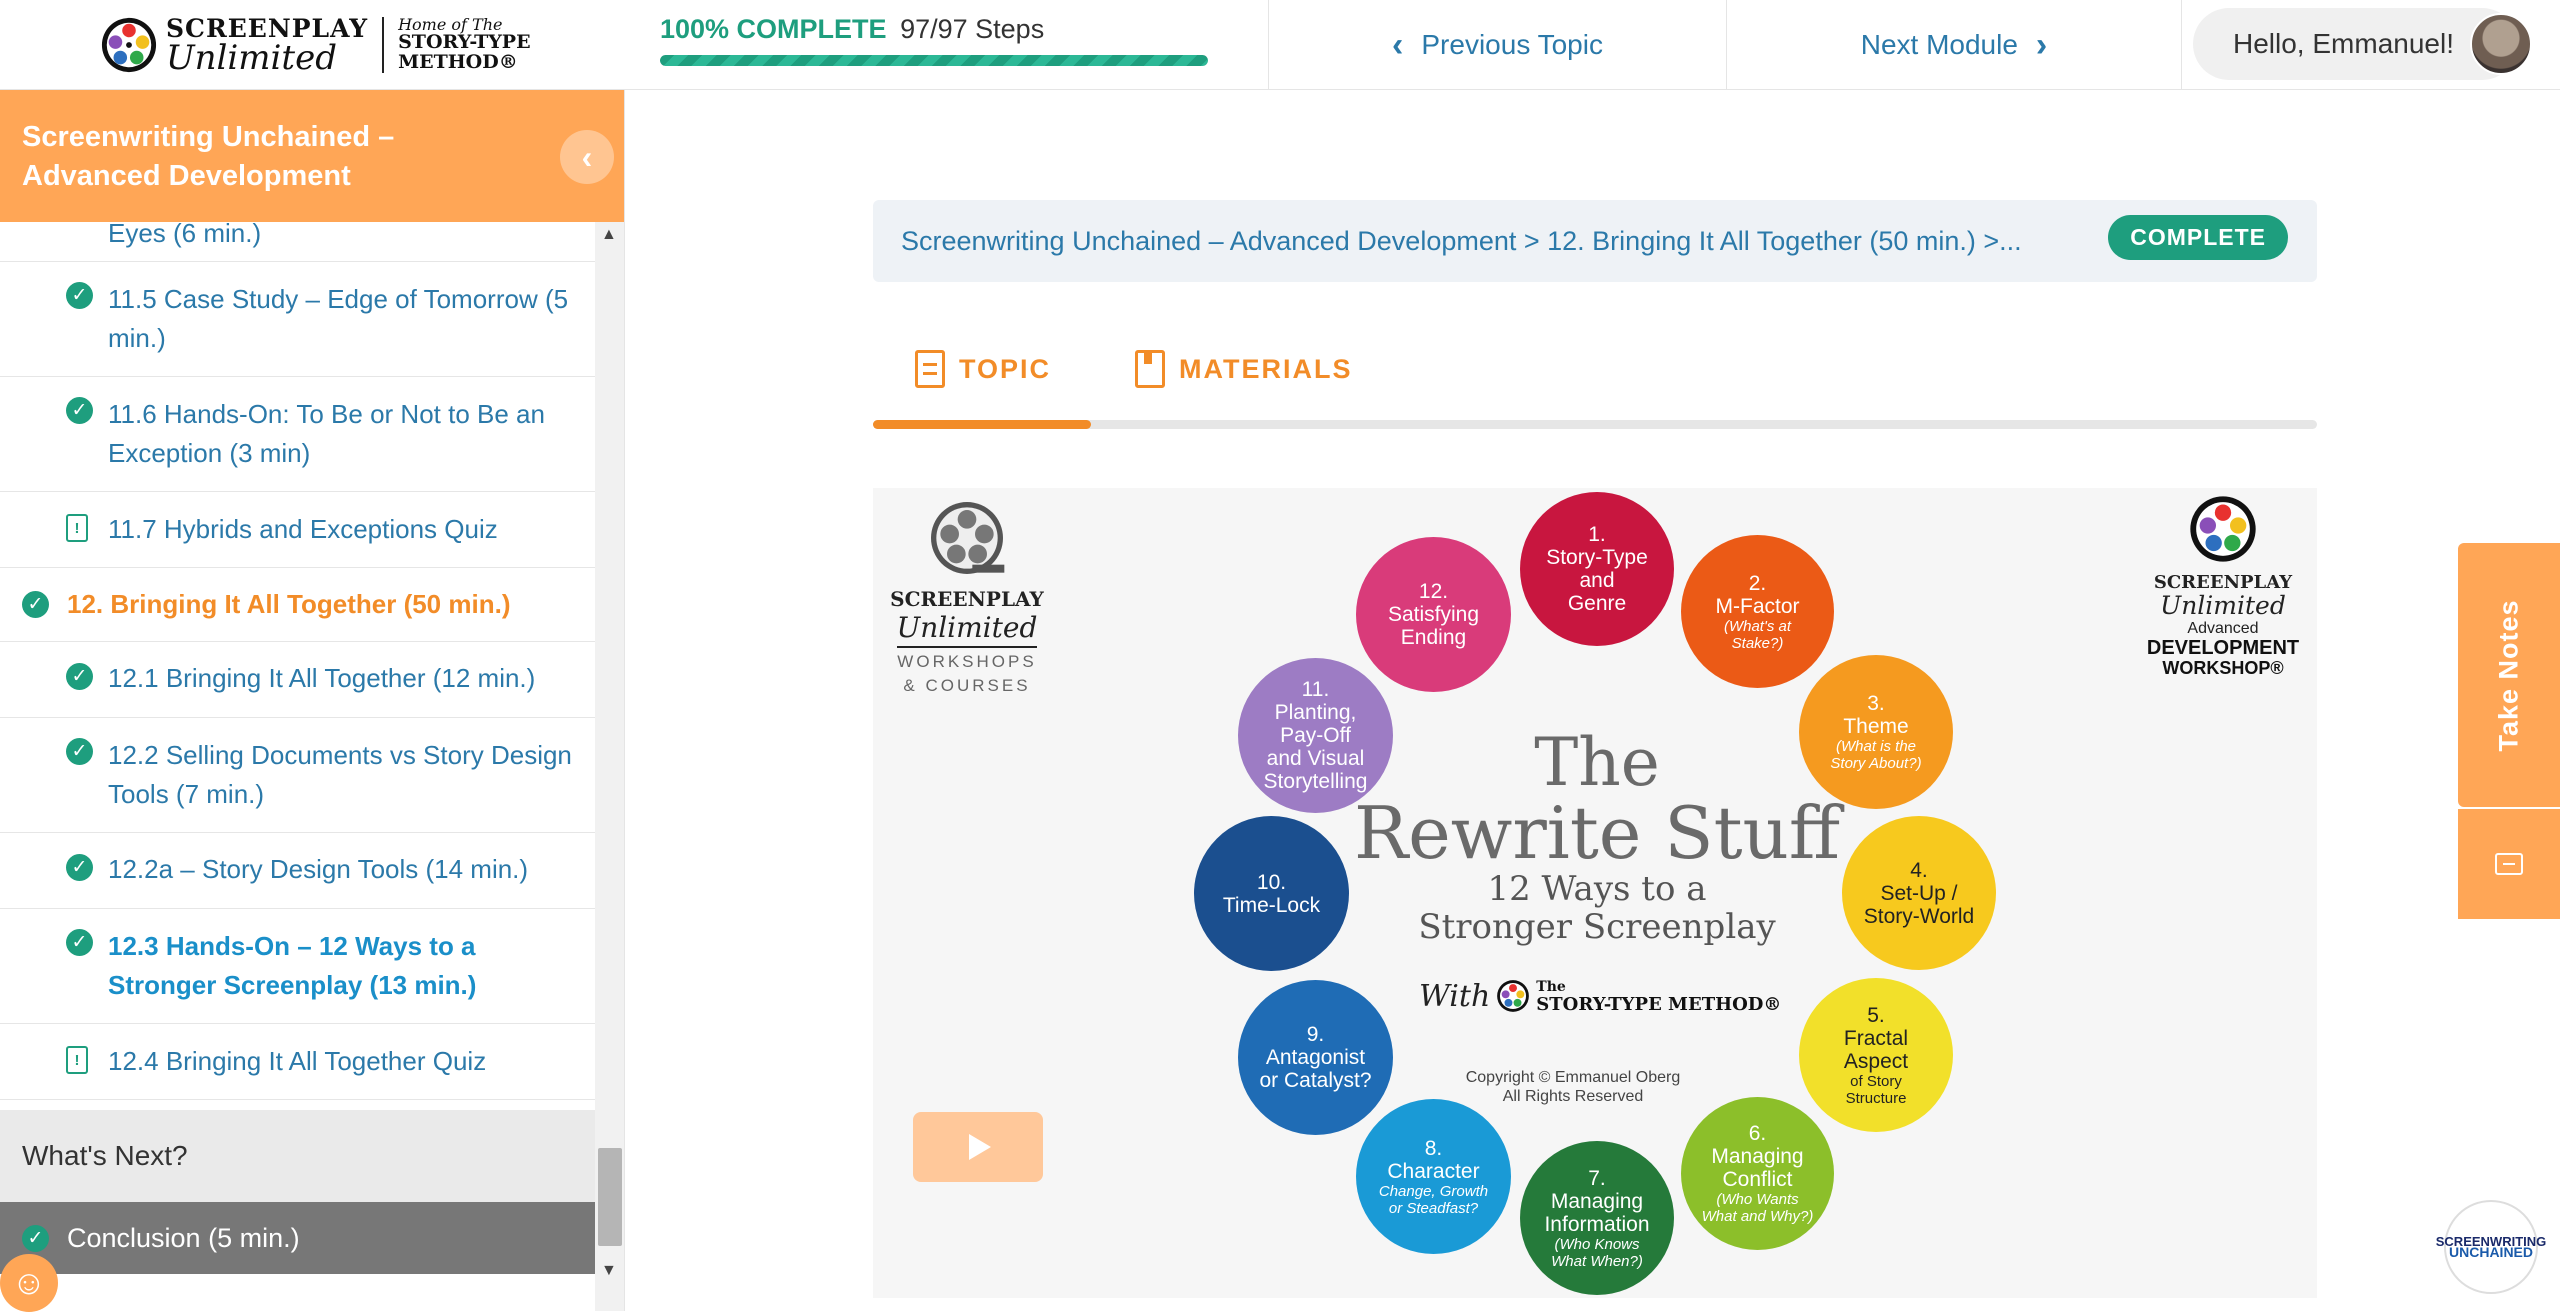 The image size is (2560, 1312). What do you see at coordinates (1315, 1057) in the screenshot?
I see `wheel-circle-9: 9. Antagonist or Catalyst?` at bounding box center [1315, 1057].